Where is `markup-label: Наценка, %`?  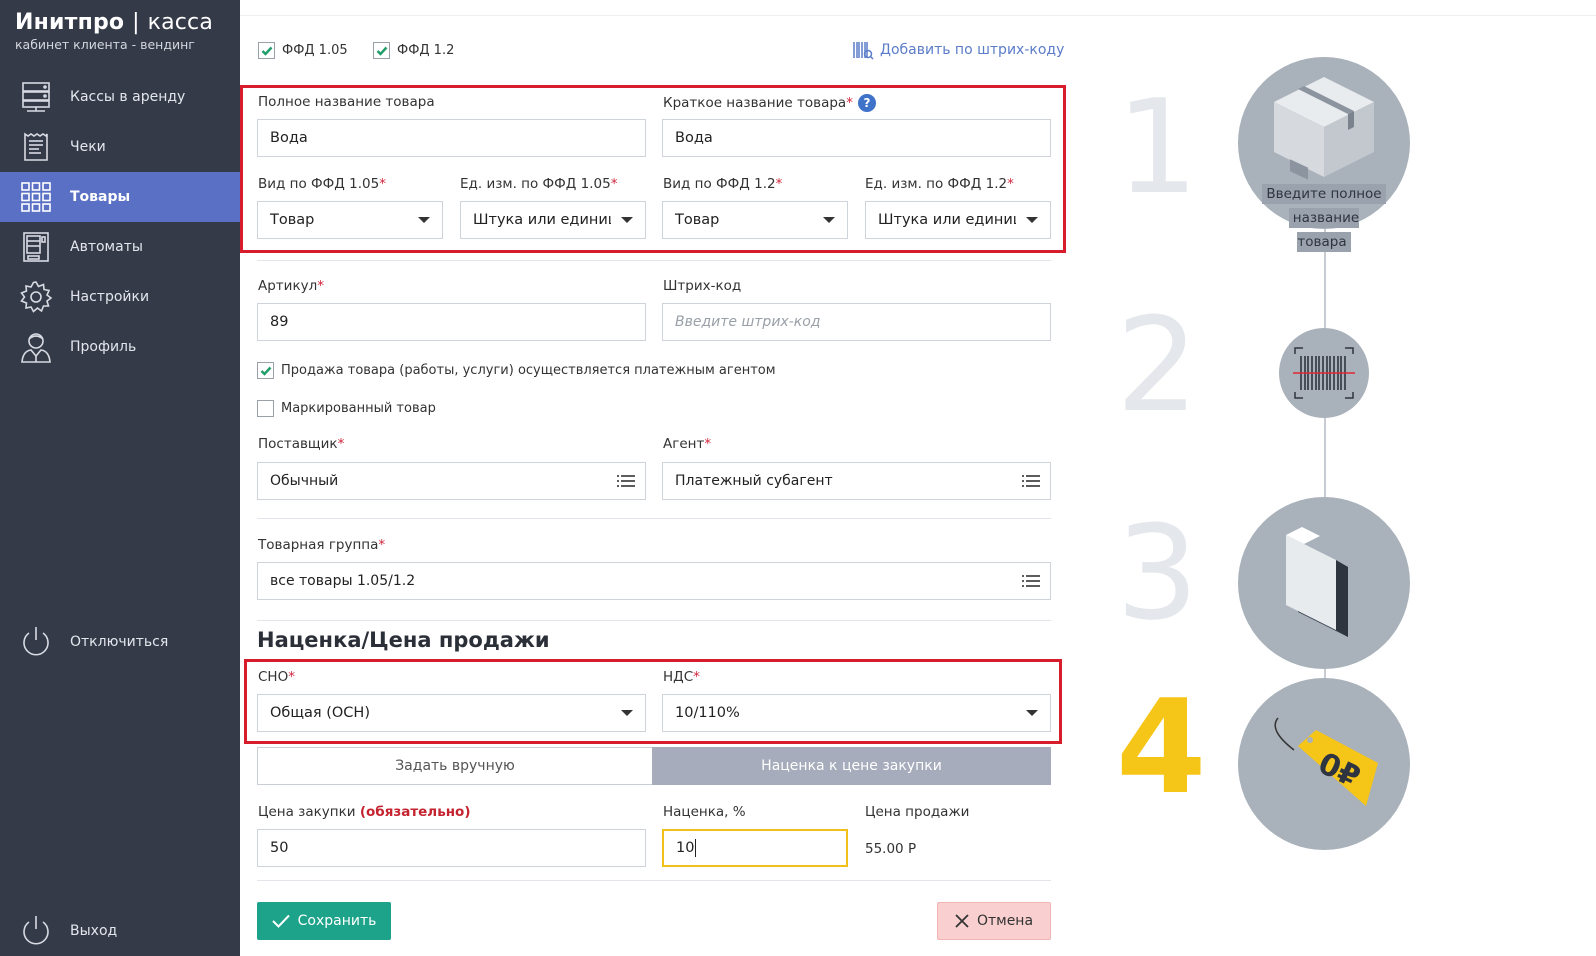
markup-label: Наценка, % is located at coordinates (704, 812).